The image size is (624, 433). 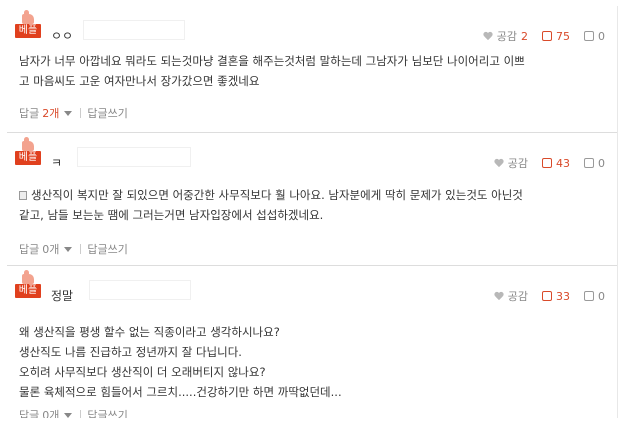 I want to click on upvote-button: 43, so click(x=556, y=163).